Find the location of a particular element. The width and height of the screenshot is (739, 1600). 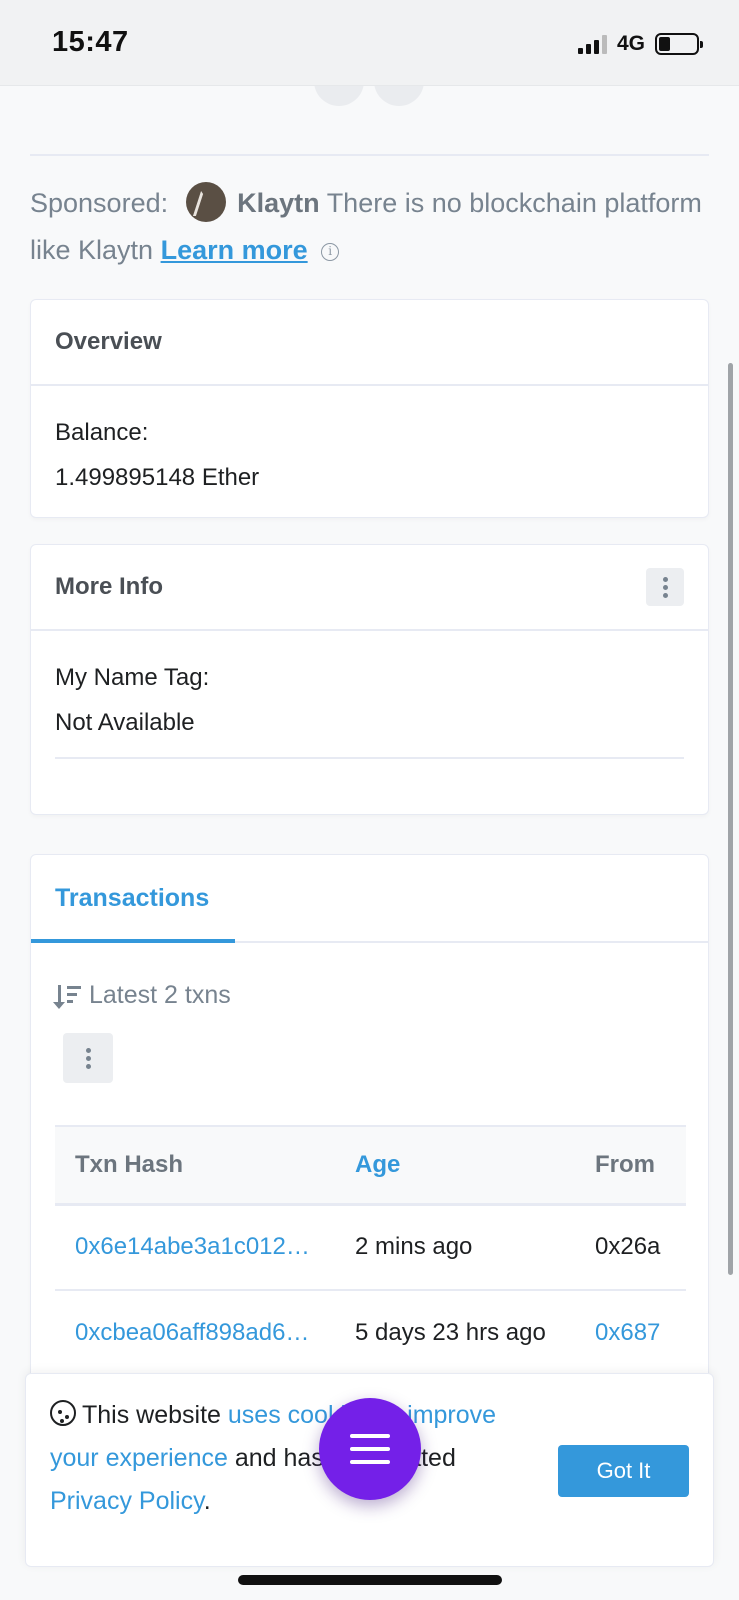

txn-age: 2 mins ago is located at coordinates (475, 1247).